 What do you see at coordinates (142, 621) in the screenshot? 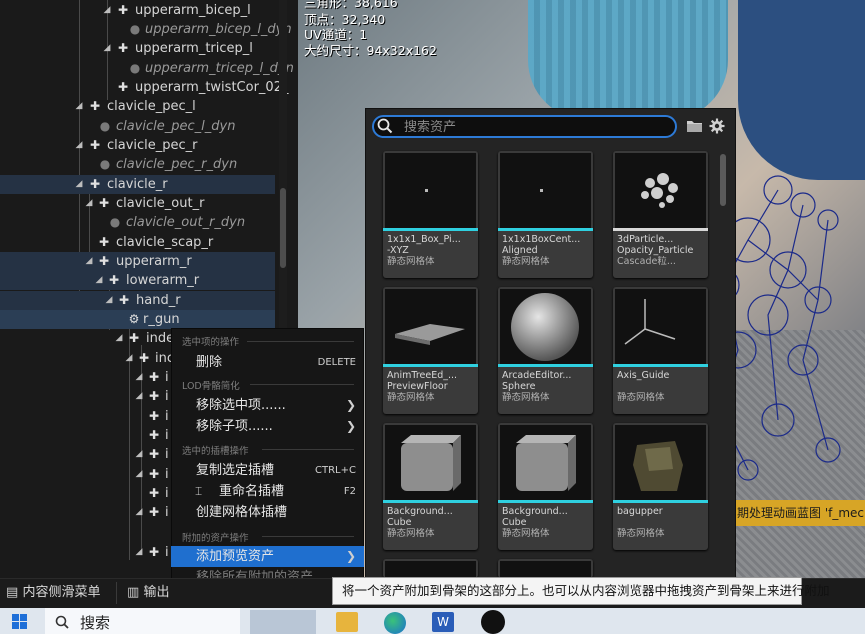
I see `taskbar-search-box` at bounding box center [142, 621].